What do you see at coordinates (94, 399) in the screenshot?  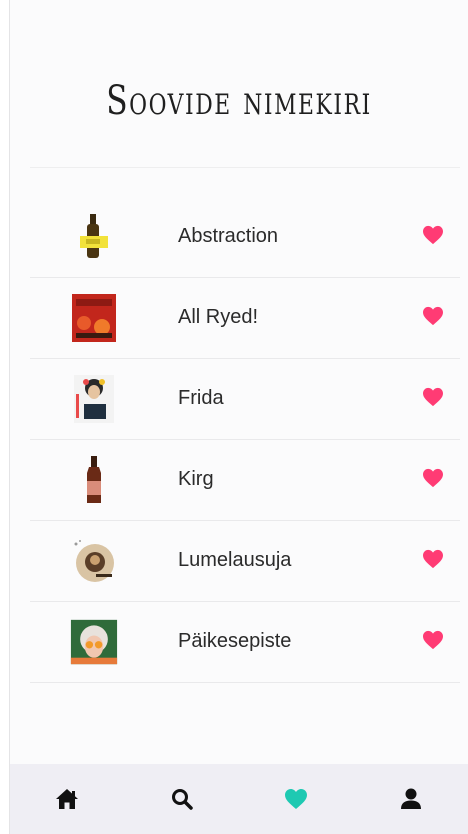 I see `frida-portrait-label-icon` at bounding box center [94, 399].